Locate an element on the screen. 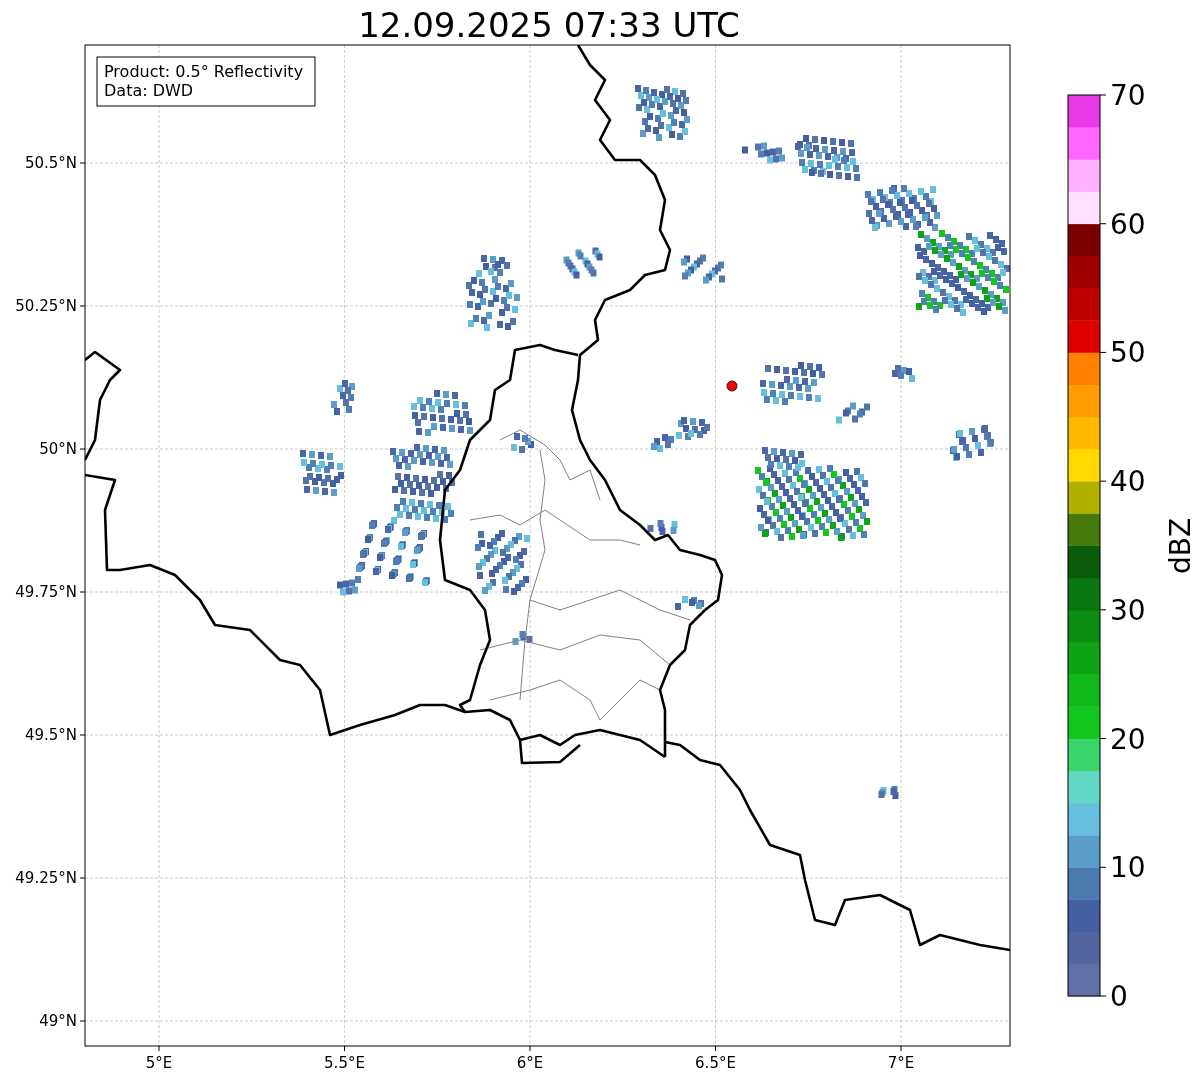 The image size is (1202, 1081). colorbar-tick-label: 40 is located at coordinates (1128, 482).